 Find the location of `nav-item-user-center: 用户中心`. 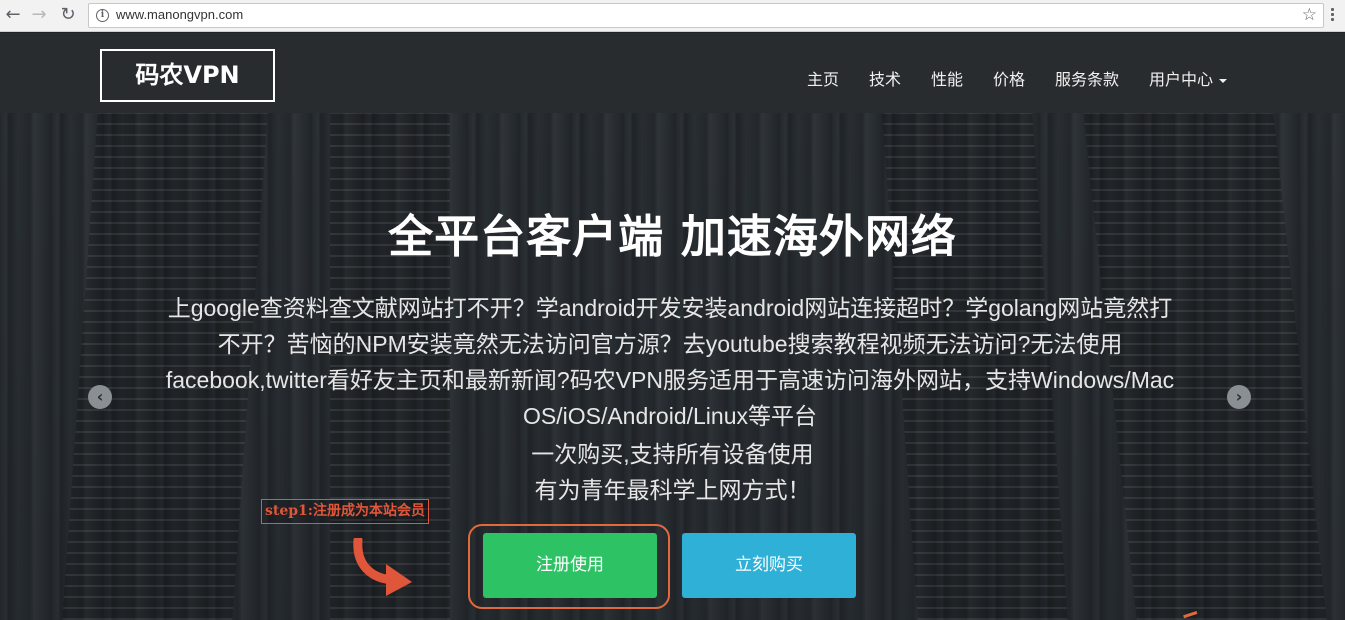

nav-item-user-center: 用户中心 is located at coordinates (1188, 78).